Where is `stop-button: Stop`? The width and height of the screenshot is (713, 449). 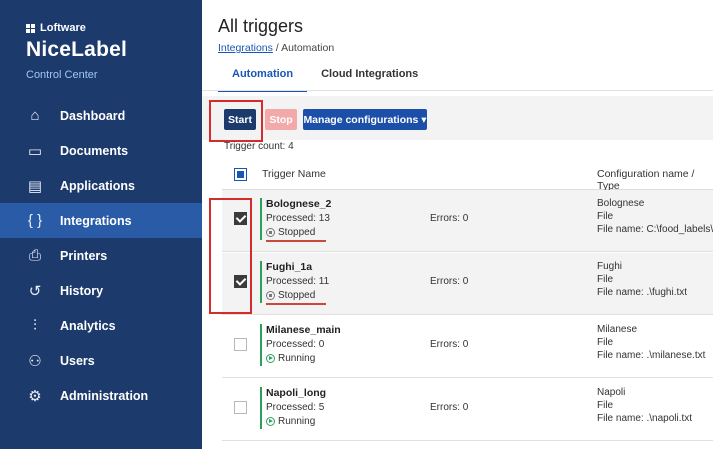
stop-button: Stop is located at coordinates (281, 119).